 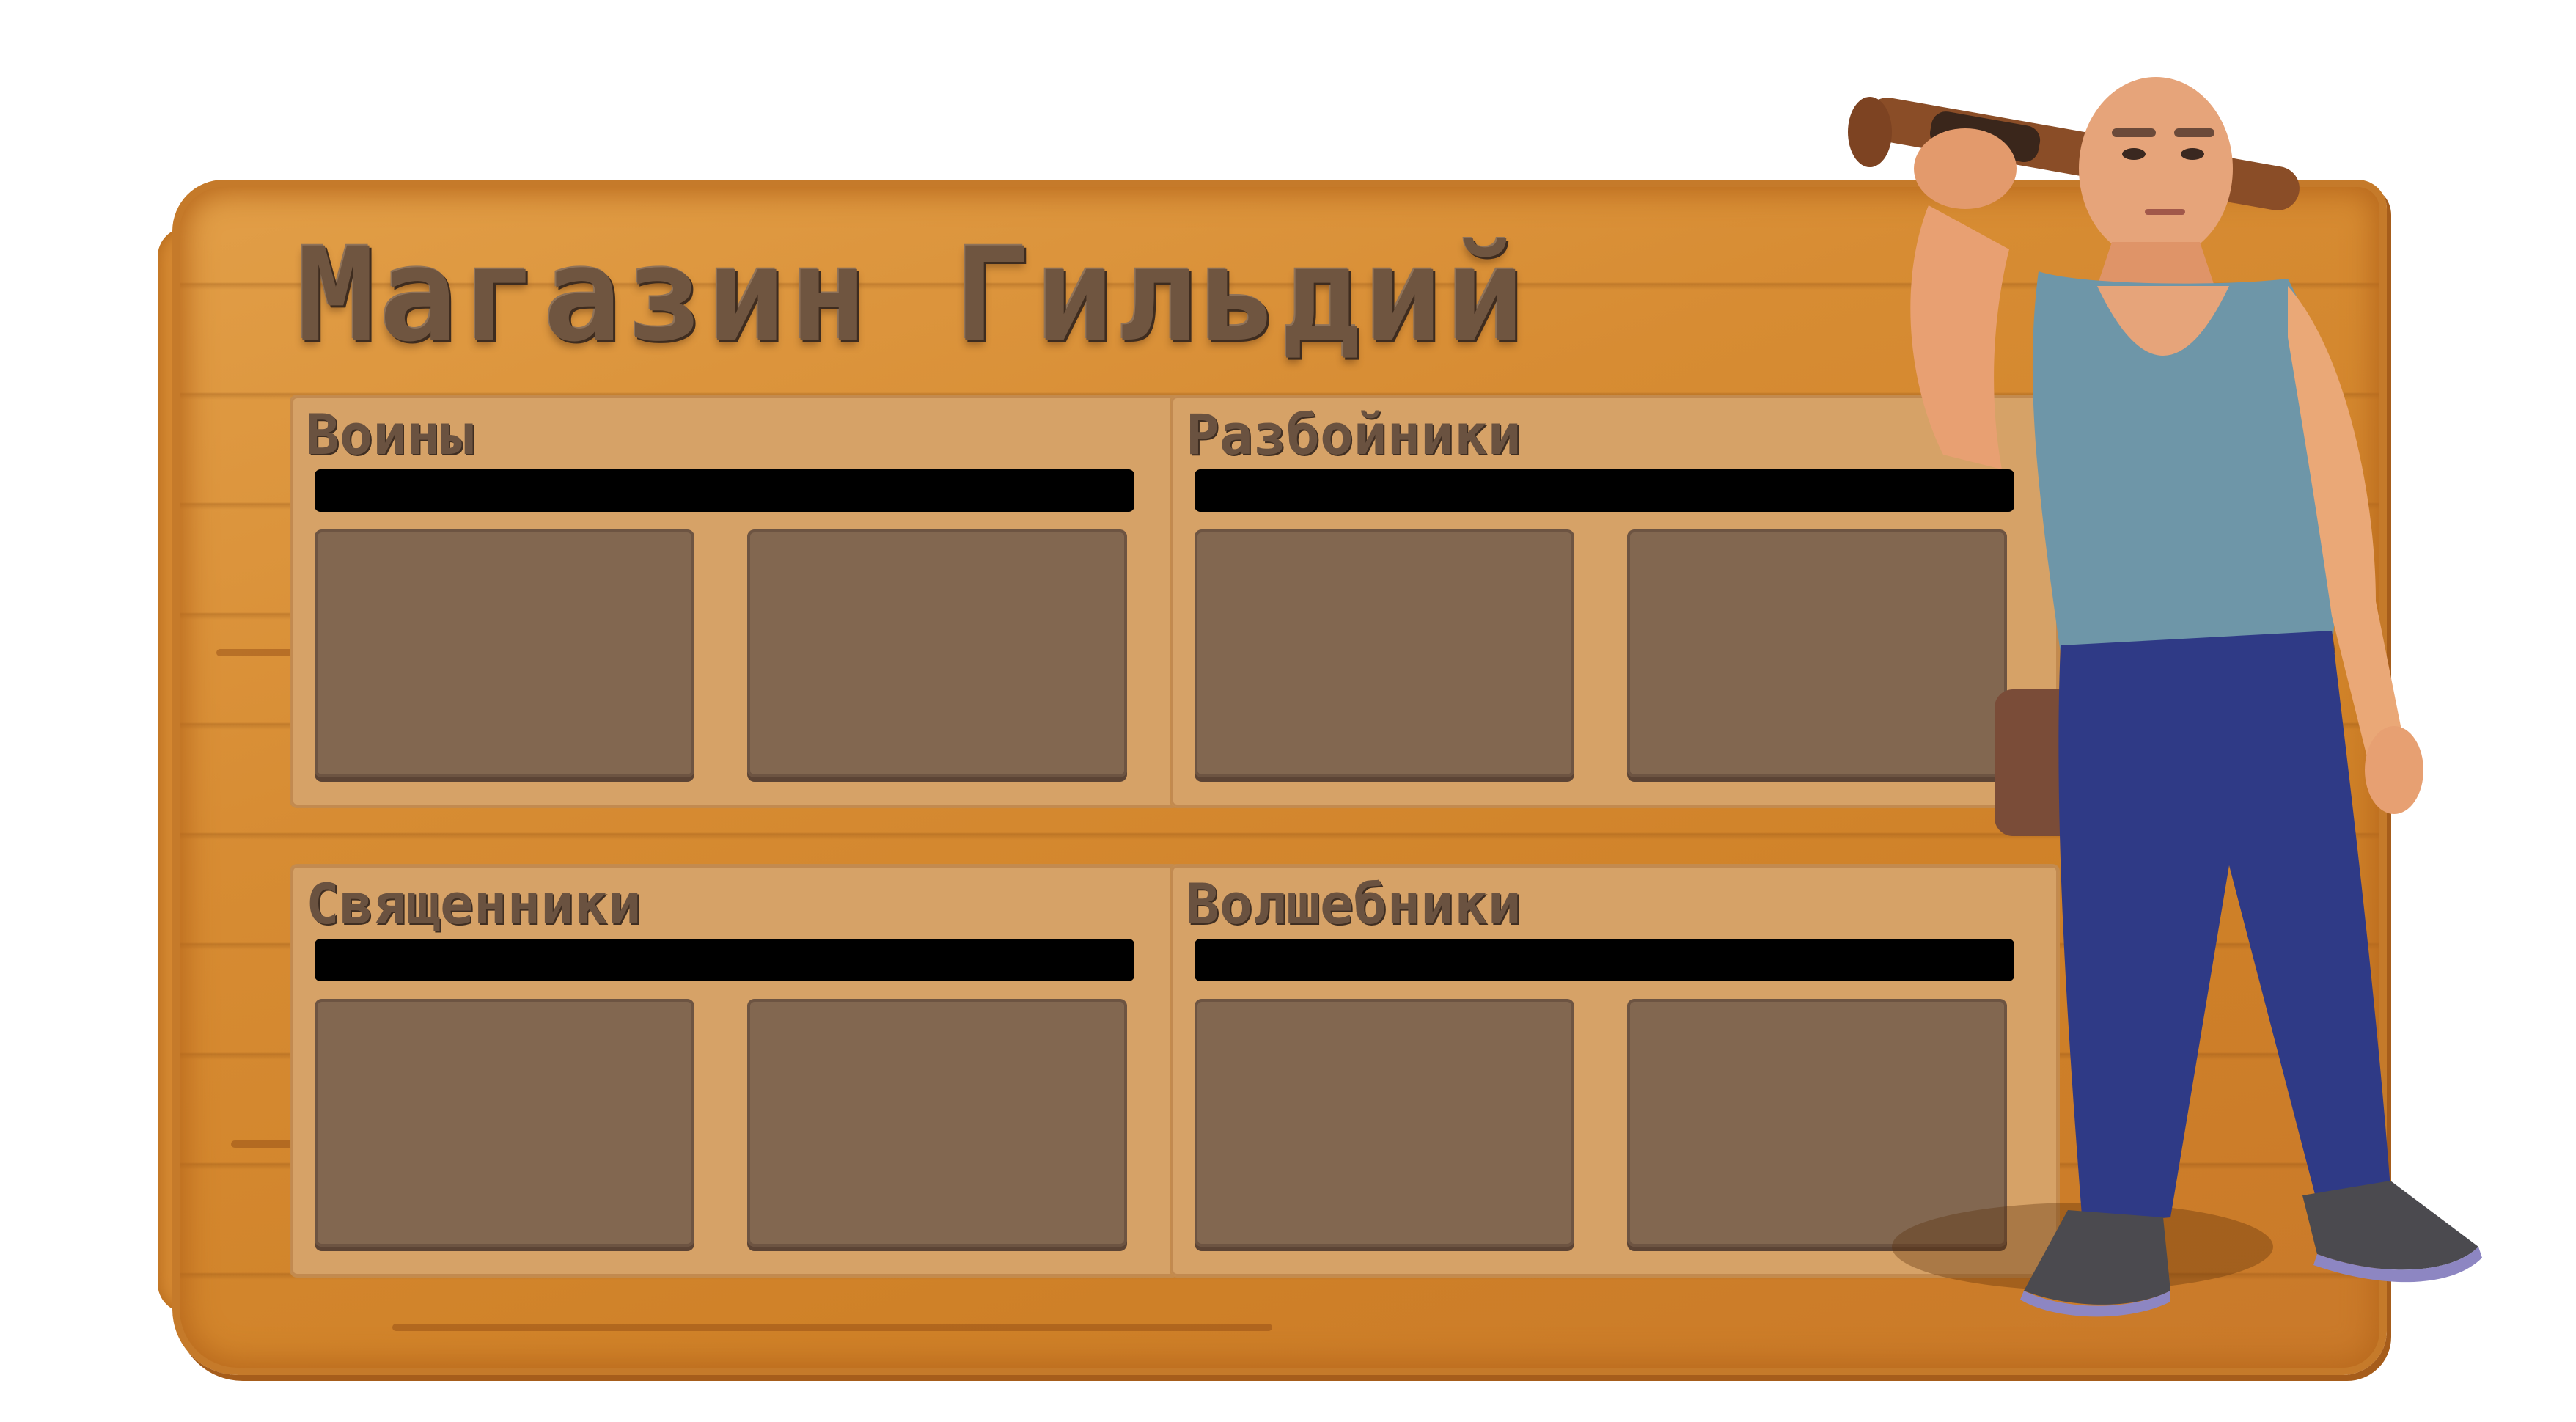 What do you see at coordinates (2134, 154) in the screenshot?
I see `left-eye` at bounding box center [2134, 154].